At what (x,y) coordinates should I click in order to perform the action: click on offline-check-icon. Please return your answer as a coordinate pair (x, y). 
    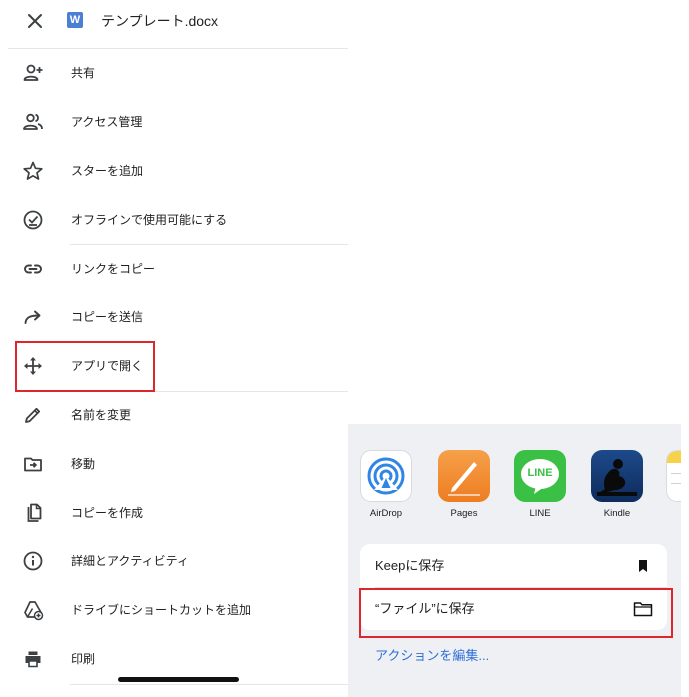
    Looking at the image, I should click on (33, 220).